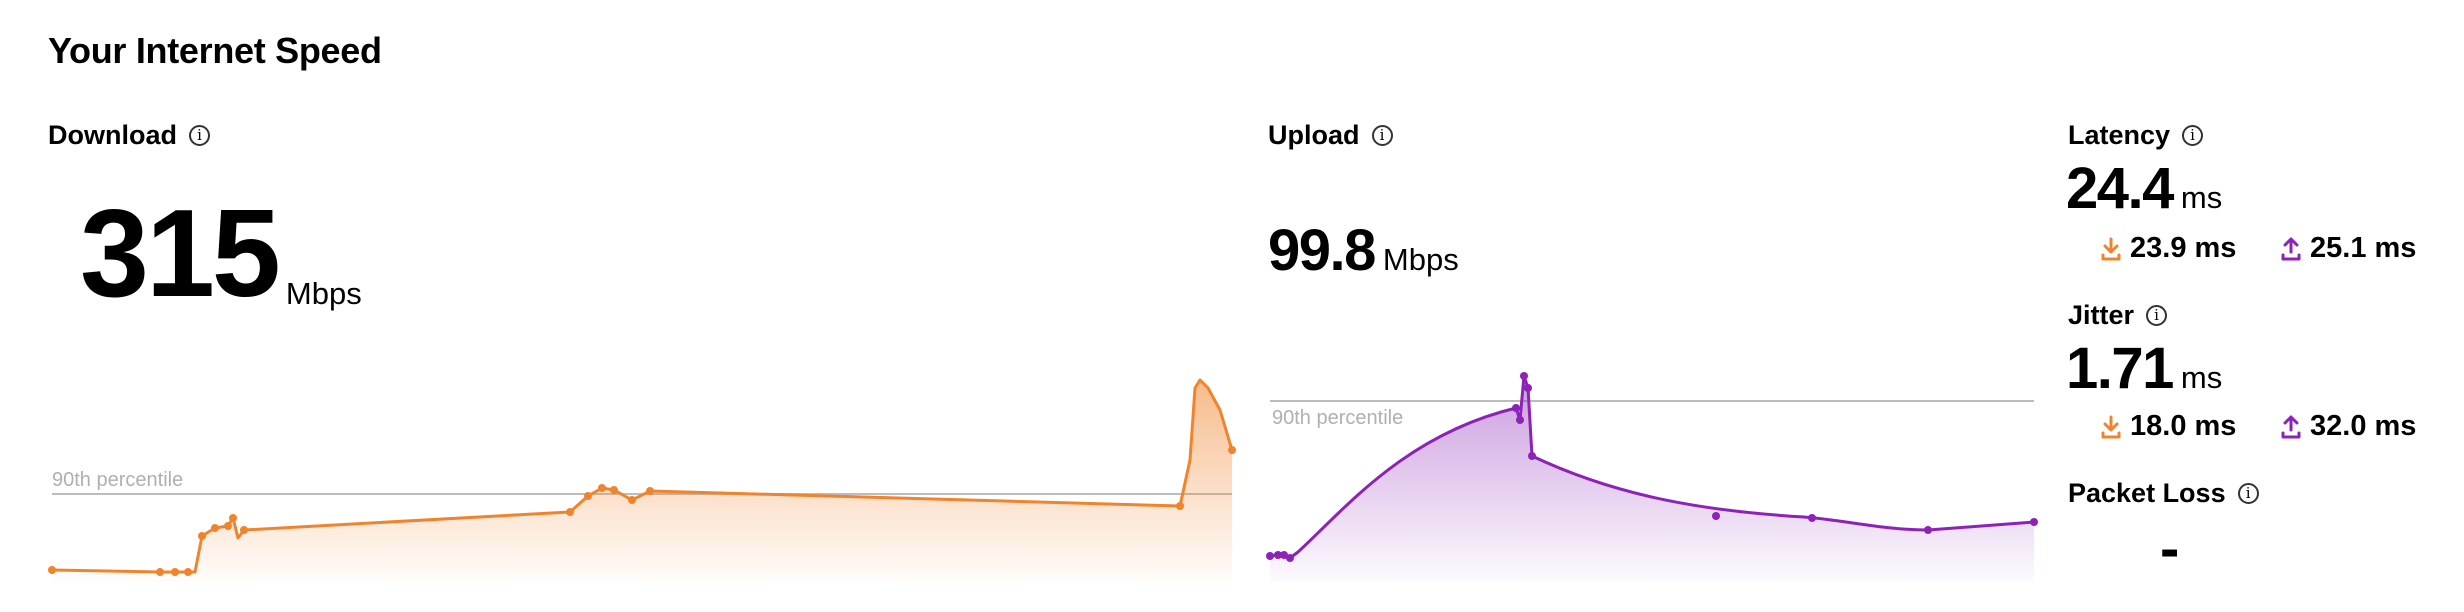  What do you see at coordinates (2201, 377) in the screenshot?
I see `jitter-unit: ms` at bounding box center [2201, 377].